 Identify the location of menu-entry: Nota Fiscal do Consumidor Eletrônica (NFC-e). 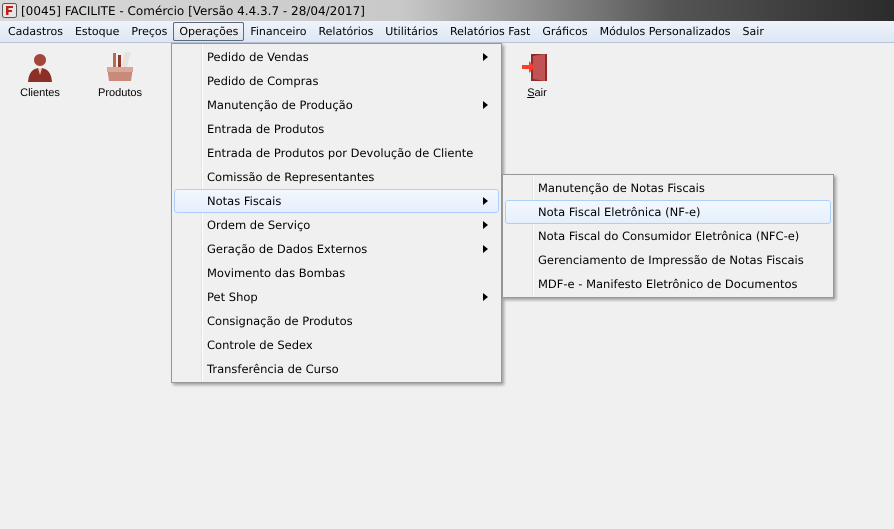
(668, 236).